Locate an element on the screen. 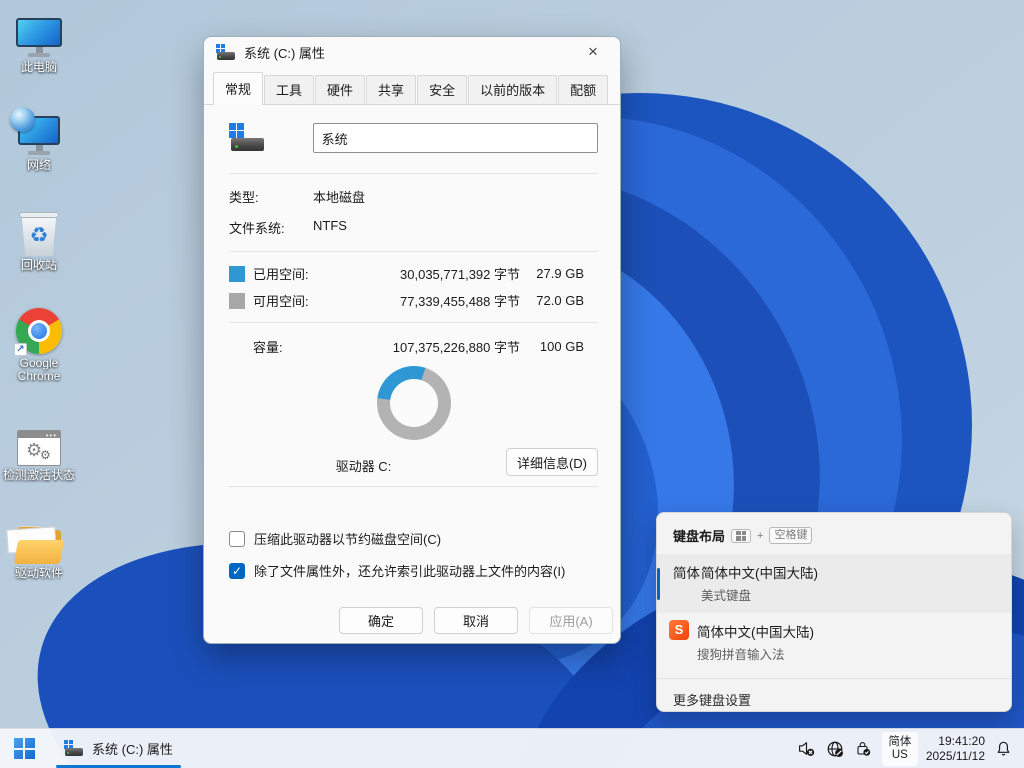 The image size is (1024, 768). system-tray: 简体 US 19:41:20 2025/11/12 is located at coordinates (911, 748).